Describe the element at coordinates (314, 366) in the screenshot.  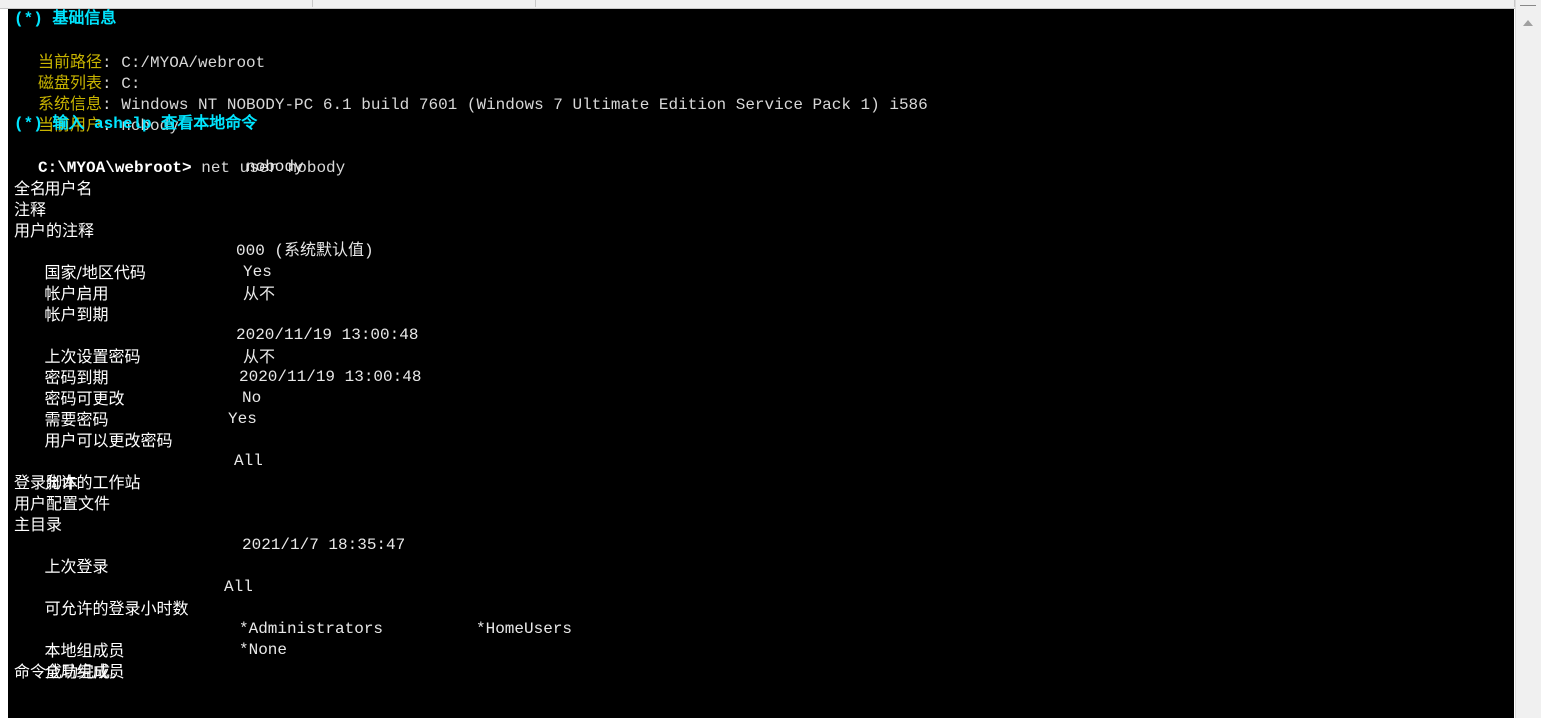
I see `output-row: 密码到期 从不` at that location.